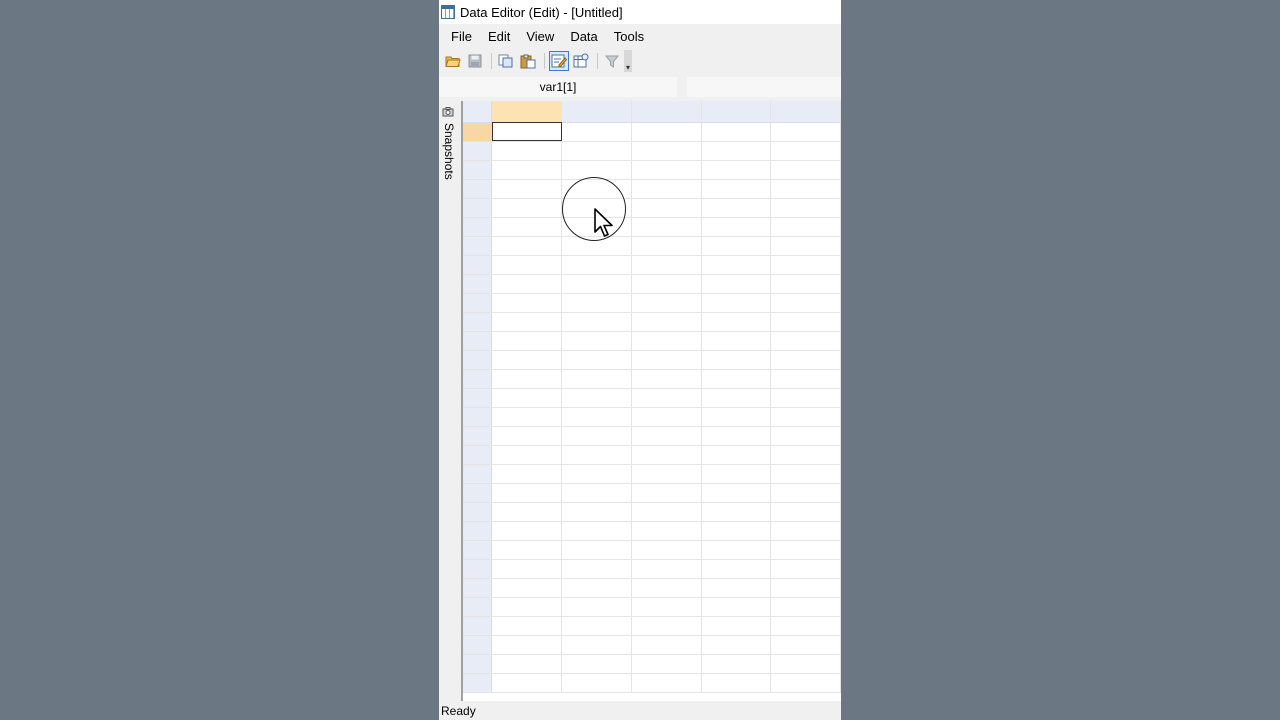  I want to click on paste-icon, so click(528, 61).